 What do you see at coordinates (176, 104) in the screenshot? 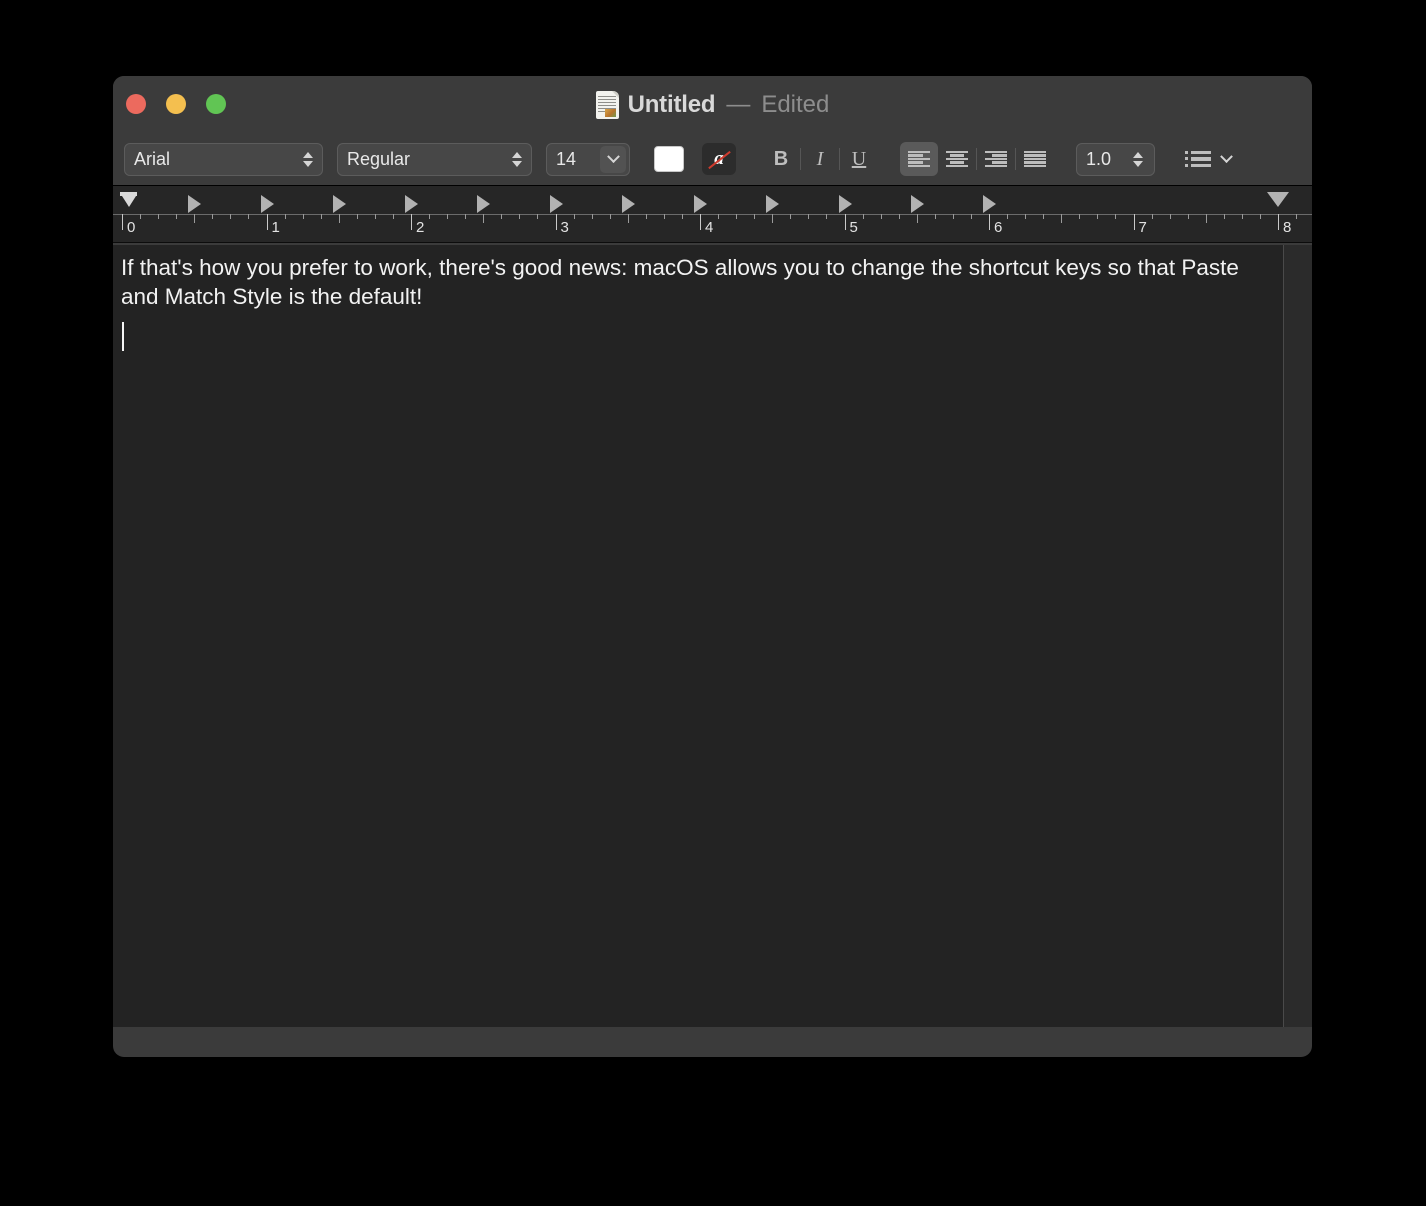
I see `minimize-button` at bounding box center [176, 104].